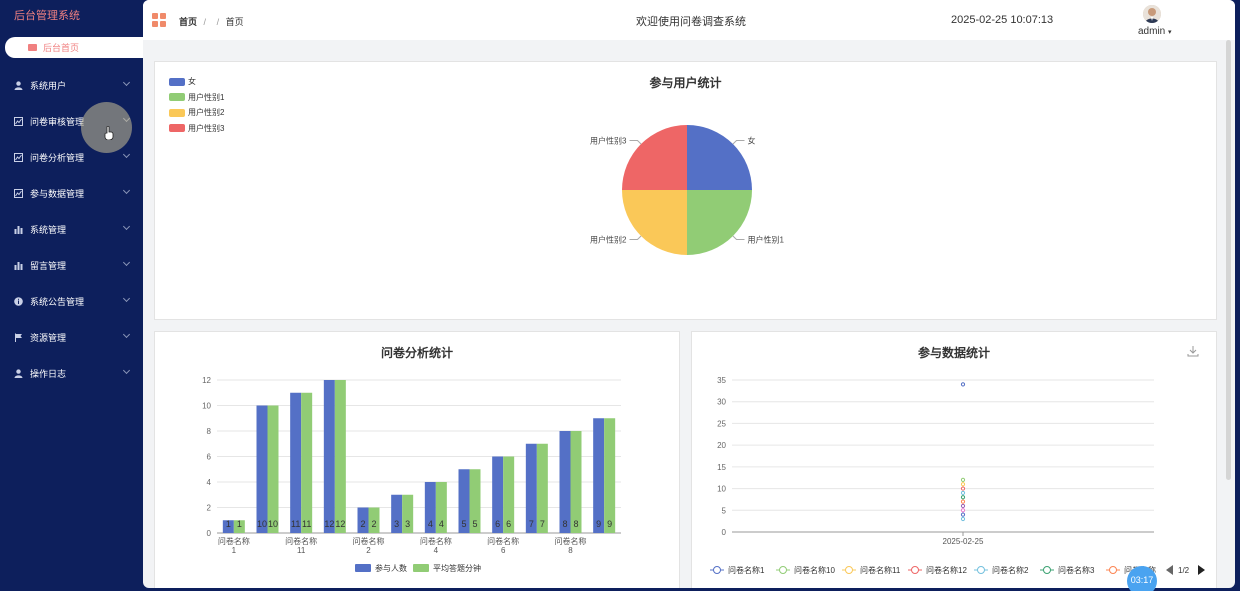  I want to click on flag-icon, so click(18, 337).